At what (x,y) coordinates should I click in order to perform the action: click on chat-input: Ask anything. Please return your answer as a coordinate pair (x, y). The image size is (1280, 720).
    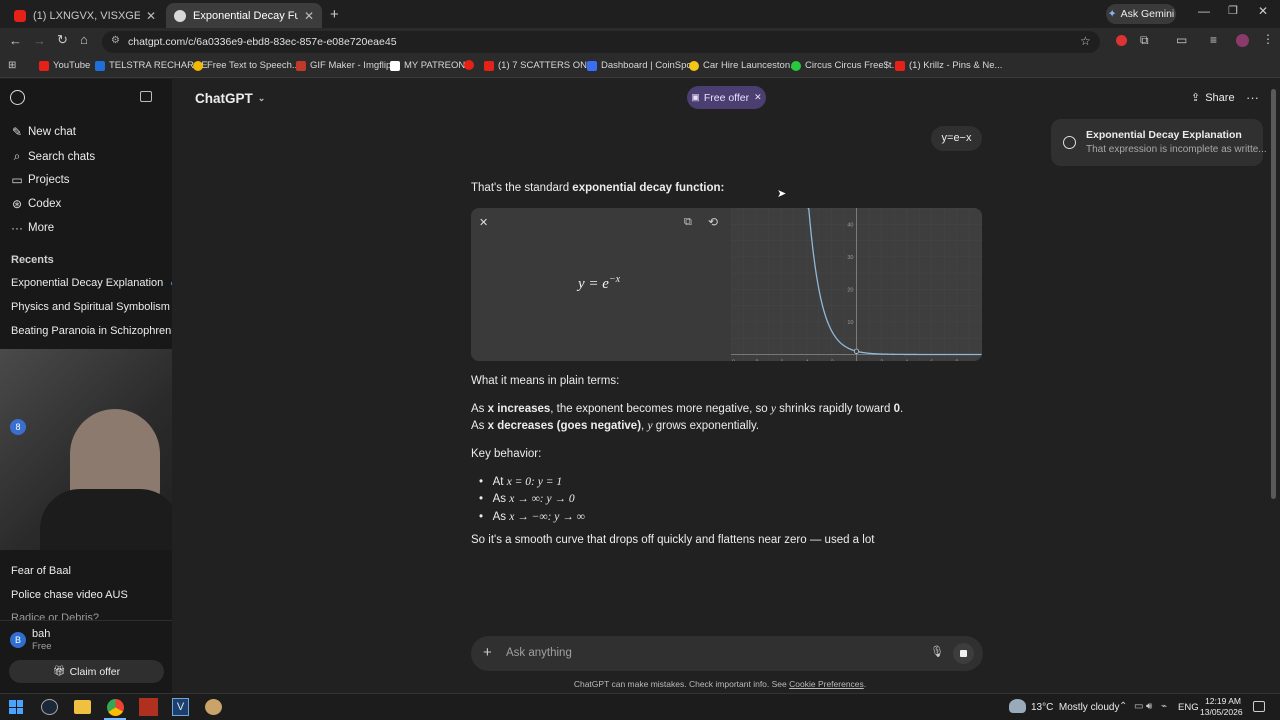
    Looking at the image, I should click on (539, 653).